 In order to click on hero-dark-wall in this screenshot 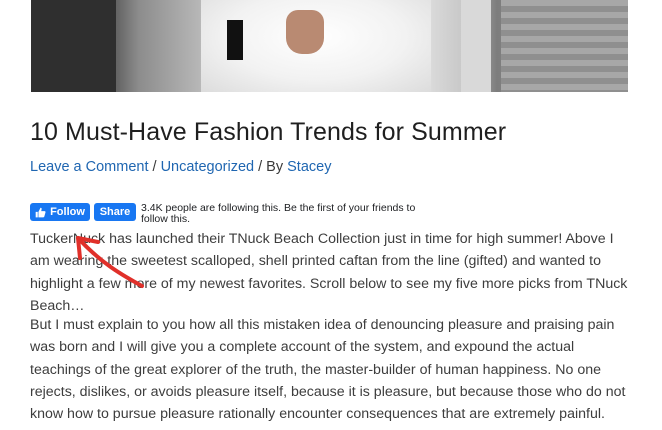, I will do `click(73, 46)`.